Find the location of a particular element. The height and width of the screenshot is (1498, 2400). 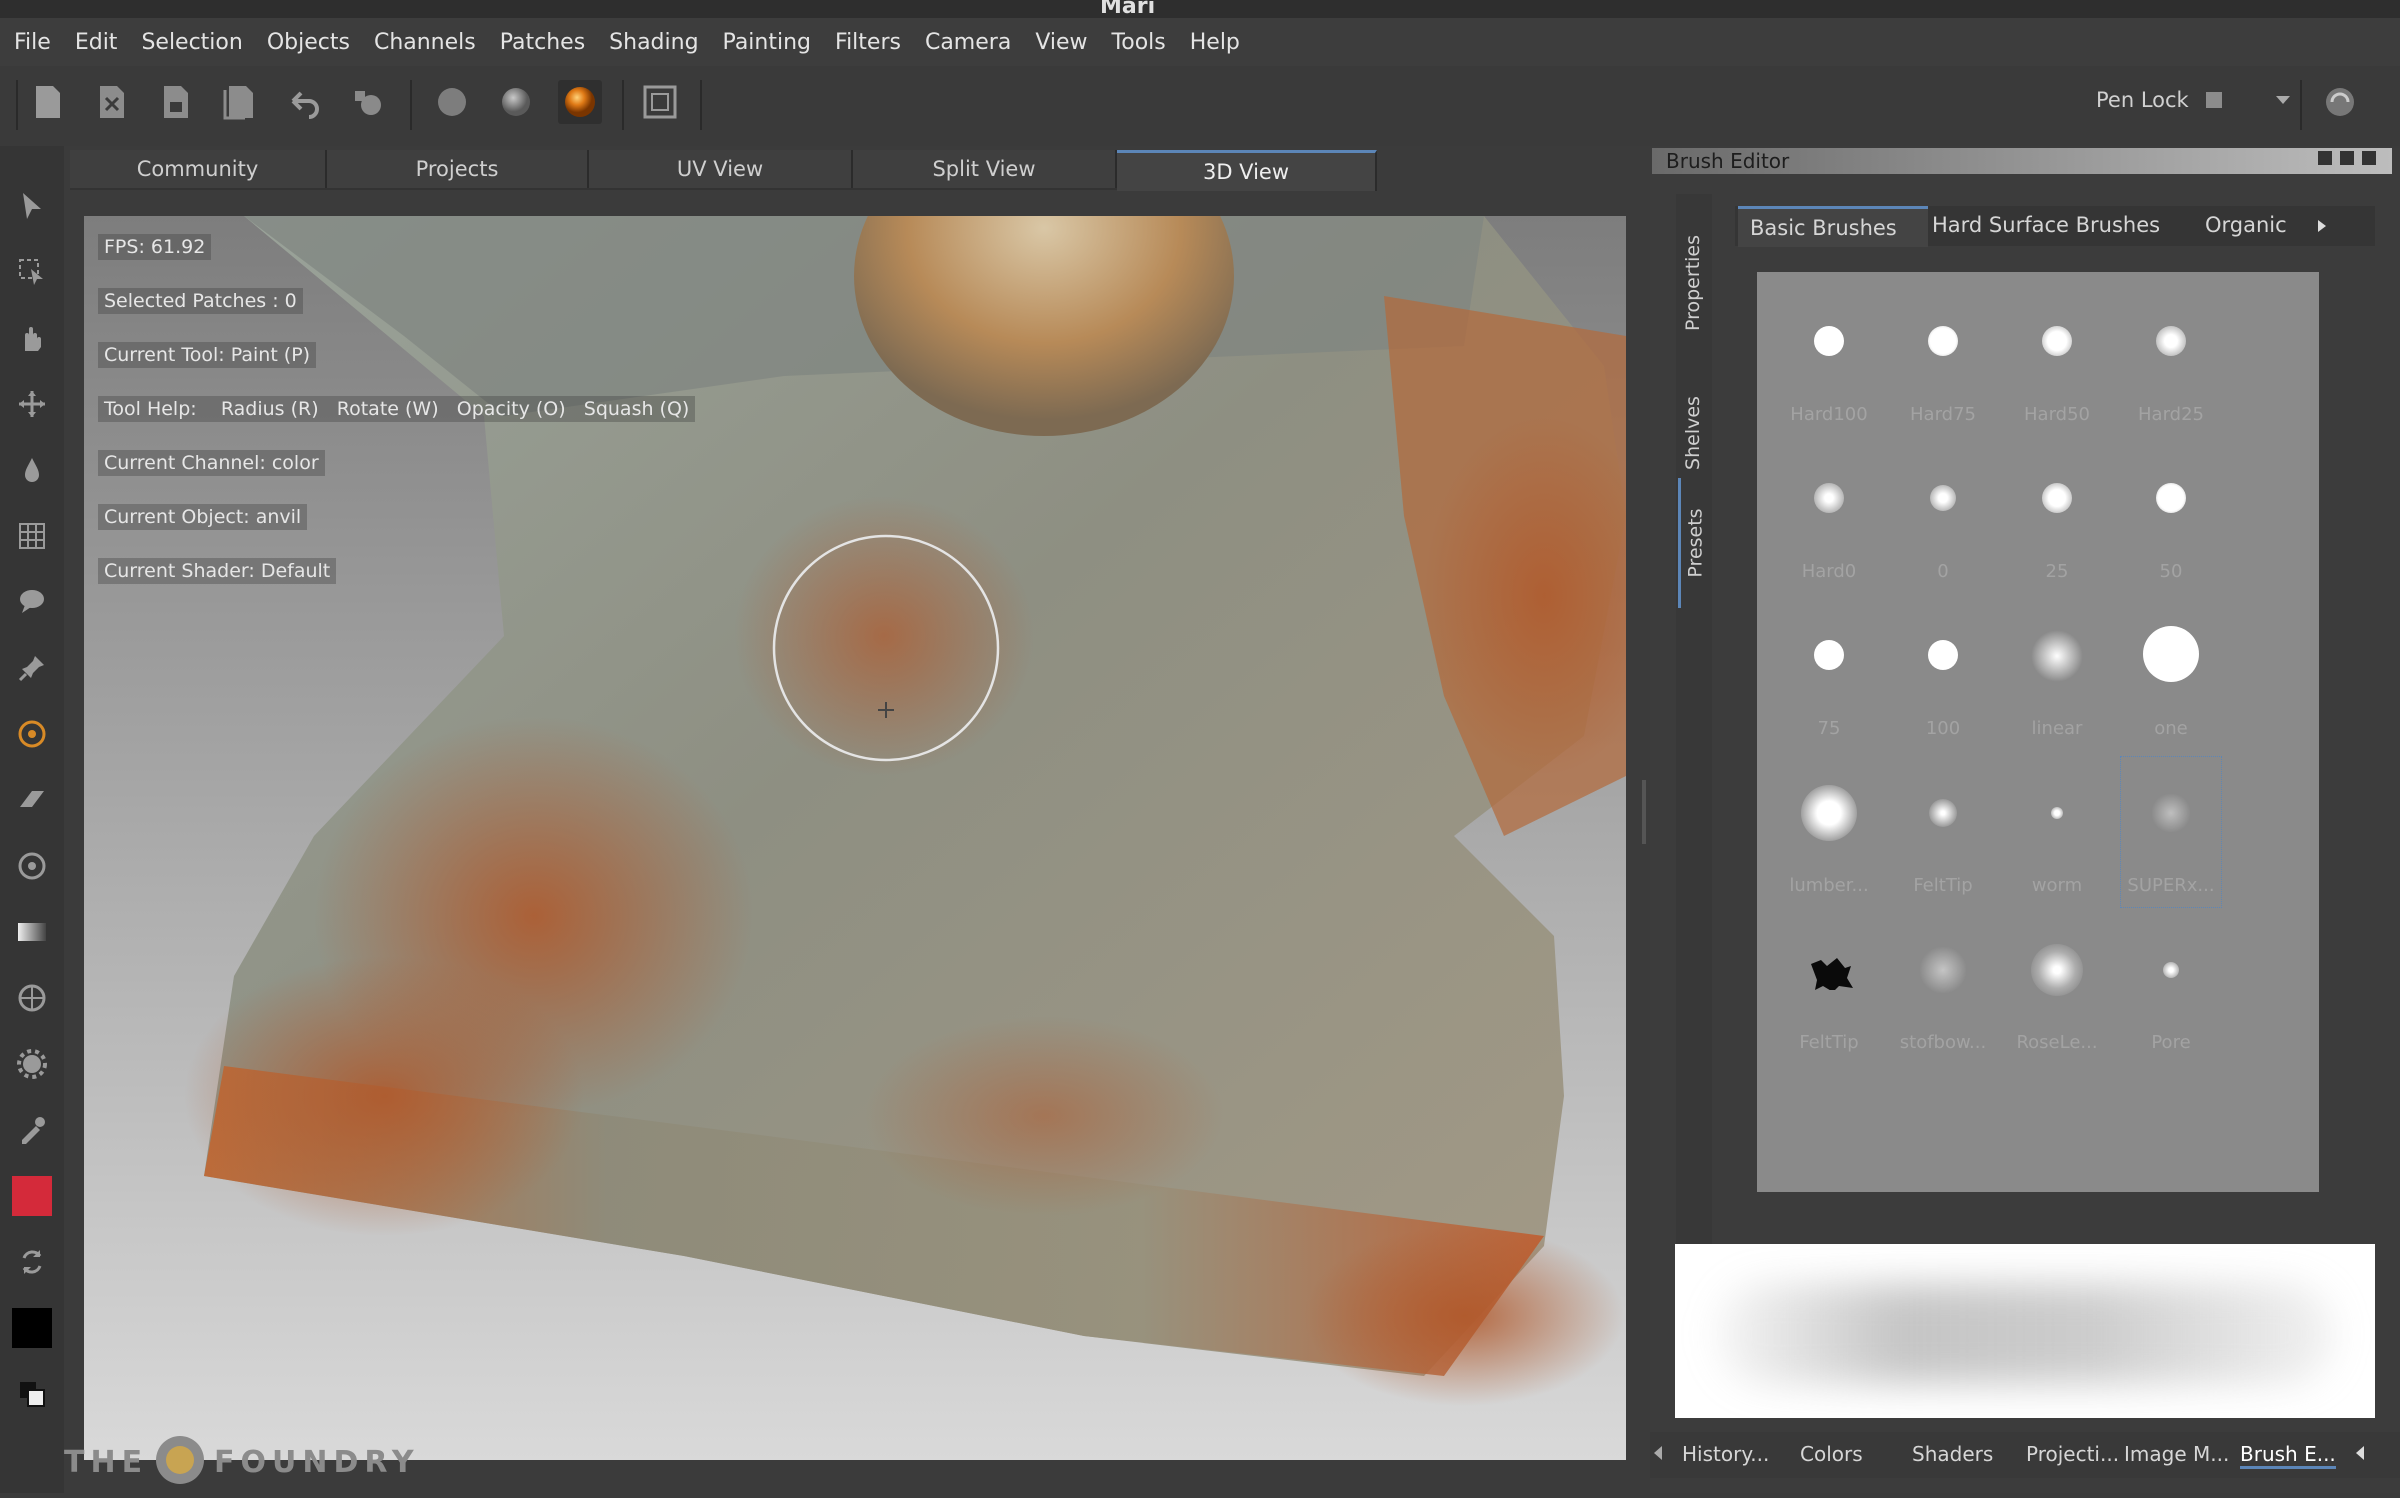

hand-pan-icon is located at coordinates (32, 338).